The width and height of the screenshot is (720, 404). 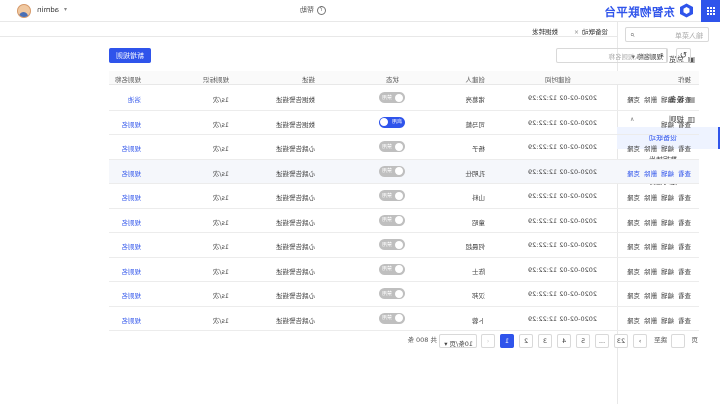 What do you see at coordinates (678, 341) in the screenshot?
I see `goto-page-input` at bounding box center [678, 341].